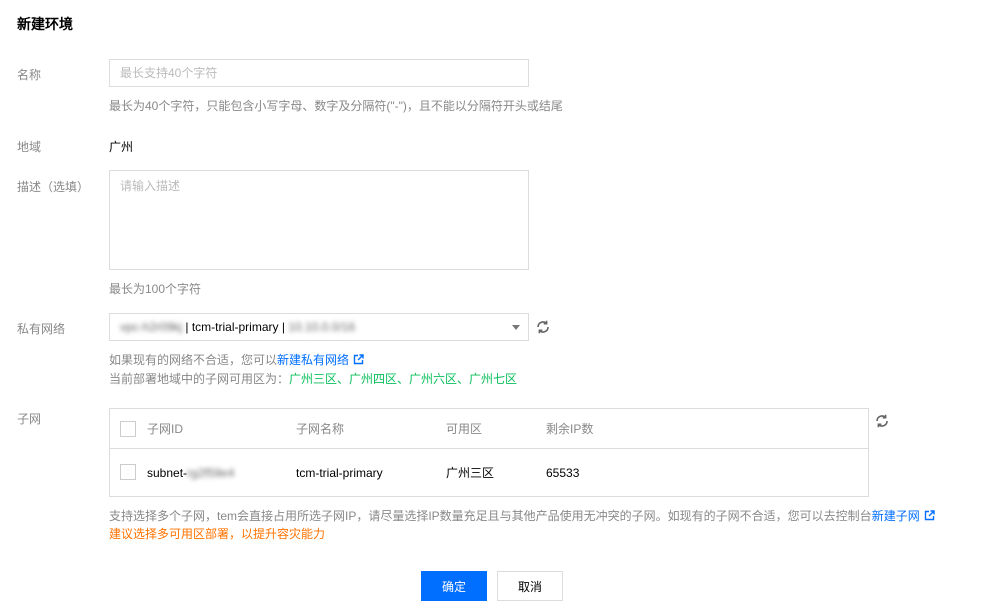  I want to click on subnet-name-cell: tcm-trial-primary, so click(339, 472).